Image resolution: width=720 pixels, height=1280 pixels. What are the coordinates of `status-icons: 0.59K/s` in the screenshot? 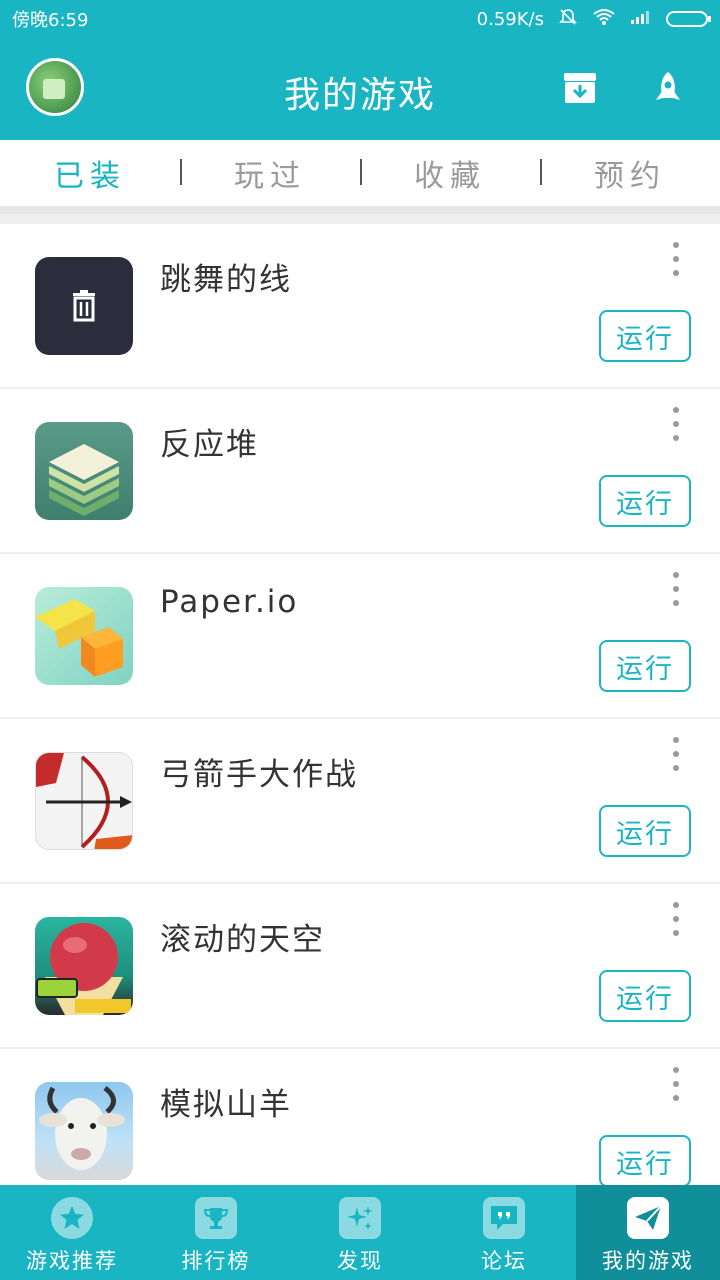 It's located at (593, 19).